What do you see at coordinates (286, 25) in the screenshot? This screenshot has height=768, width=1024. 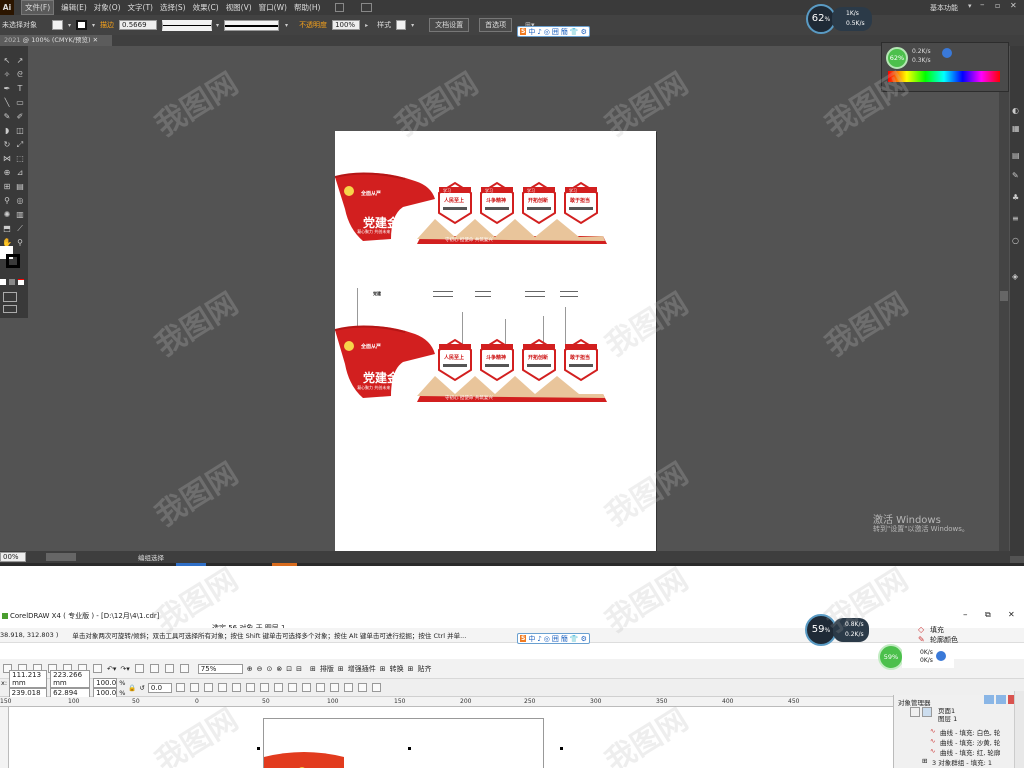 I see `brush-dropdown-icon: ▾` at bounding box center [286, 25].